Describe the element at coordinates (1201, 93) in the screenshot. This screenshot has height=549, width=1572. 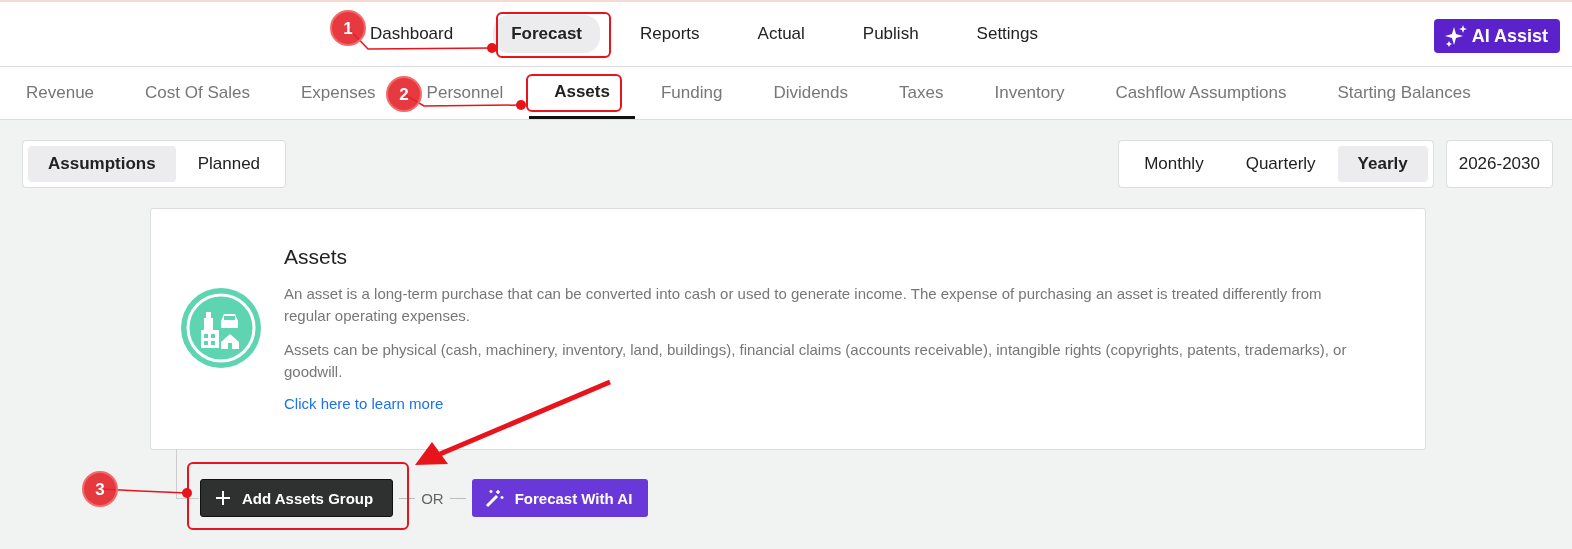
I see `section-tab: Cashflow Assumptions` at that location.